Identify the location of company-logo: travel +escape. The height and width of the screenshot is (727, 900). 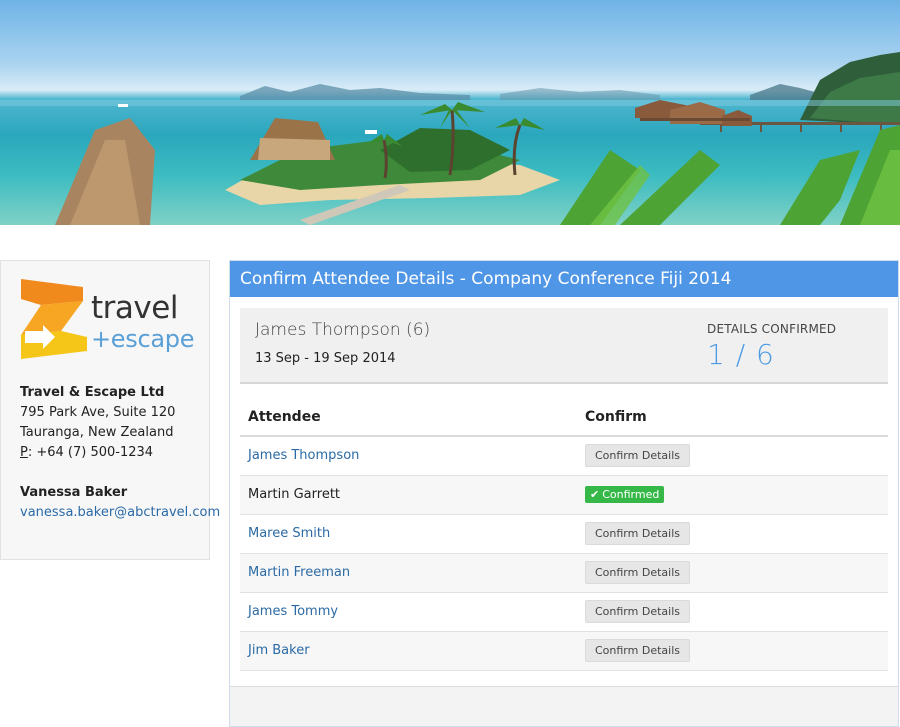
(111, 321).